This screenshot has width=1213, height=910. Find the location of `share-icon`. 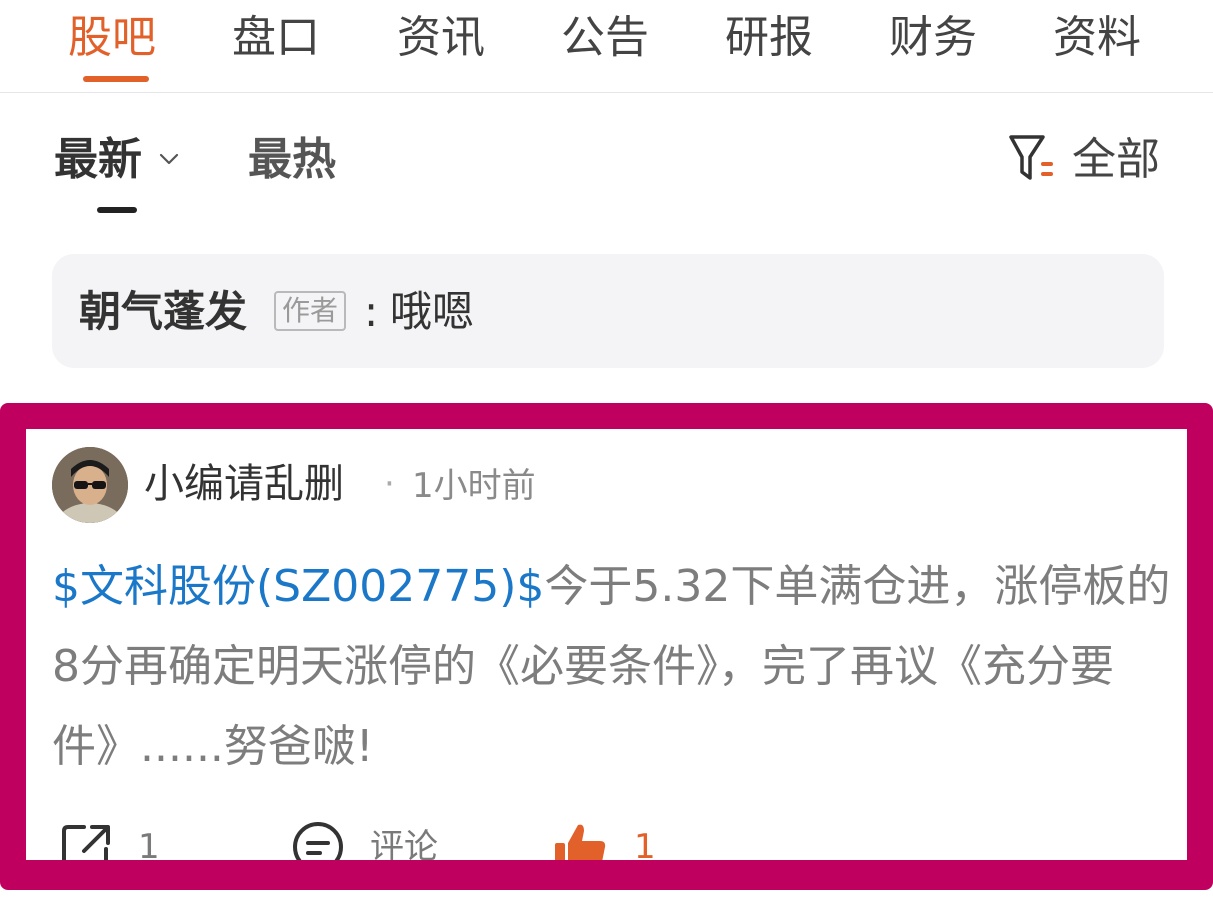

share-icon is located at coordinates (86, 847).